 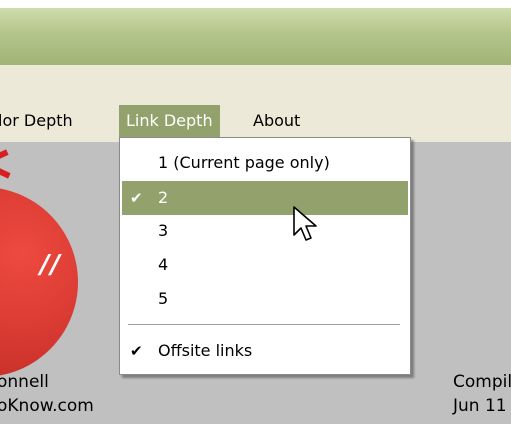 I want to click on menu-color-depth: lor Depth, so click(x=40, y=121).